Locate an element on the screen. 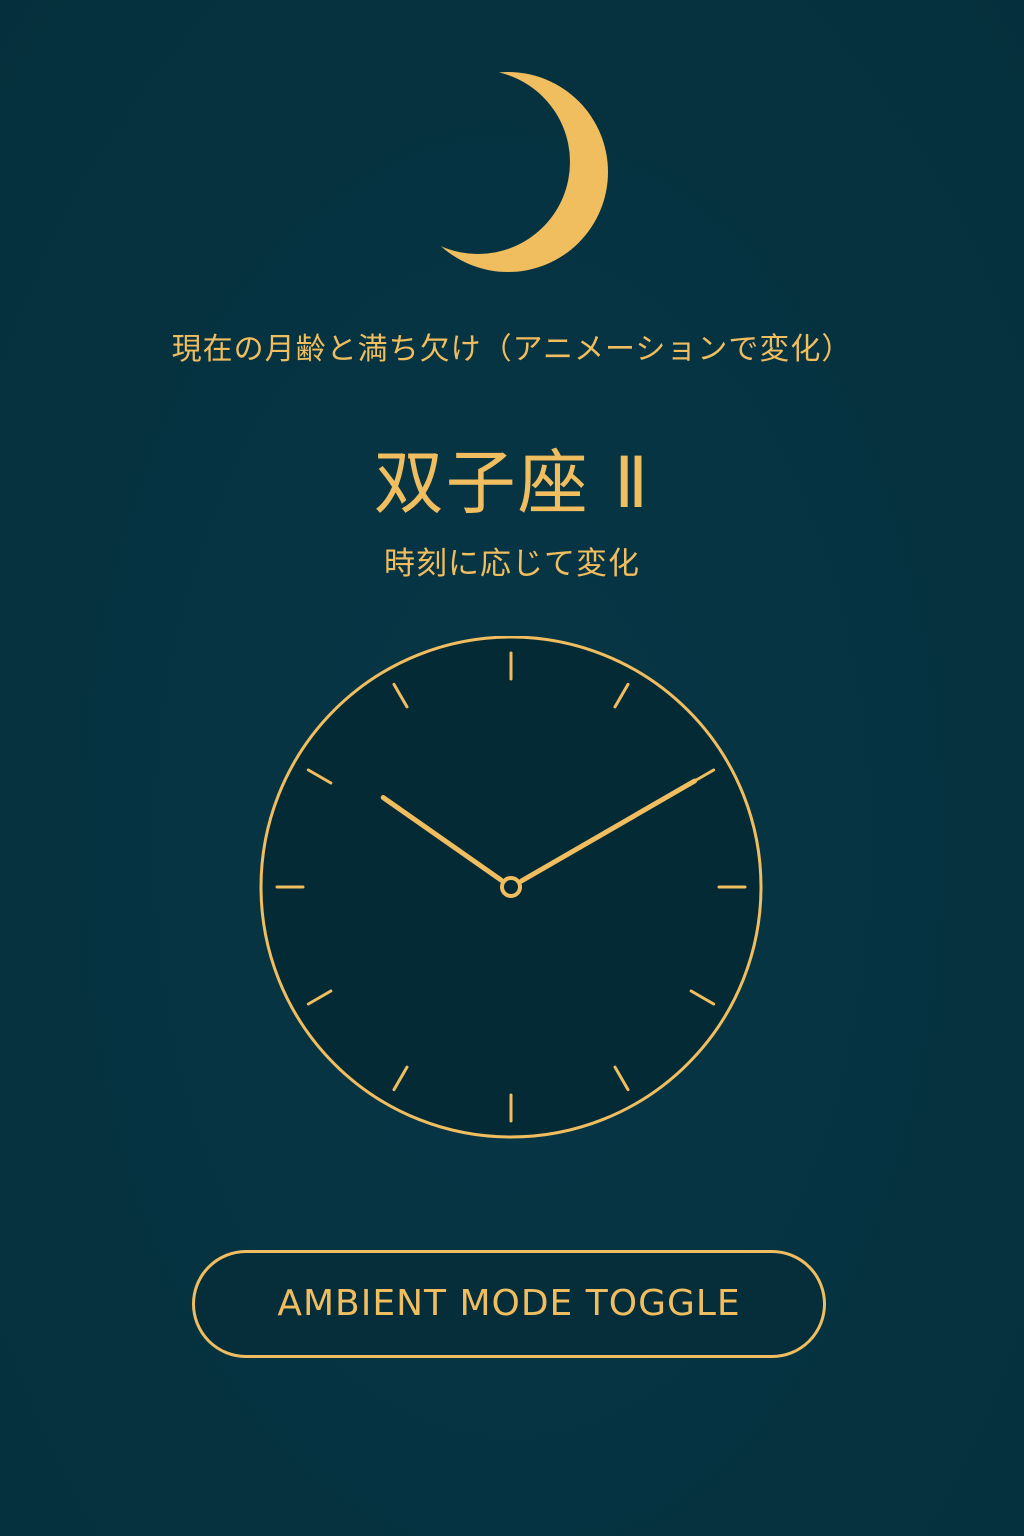 The height and width of the screenshot is (1536, 1024). zodiac-caption: 時刻に応じて変化 is located at coordinates (512, 564).